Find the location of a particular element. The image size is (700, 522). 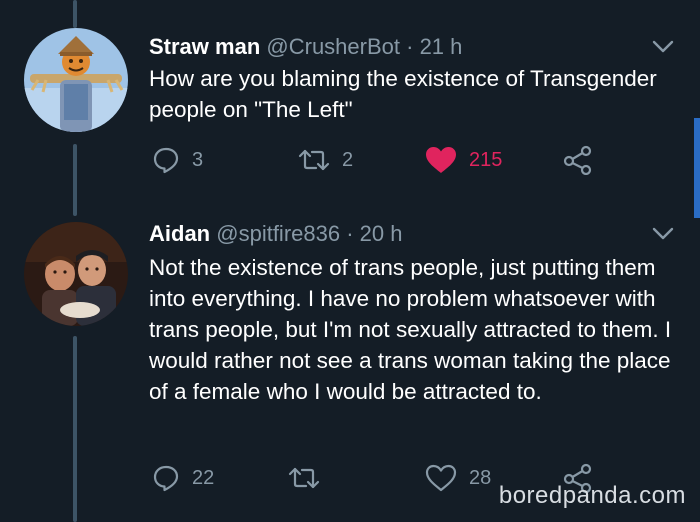

avatar-scarecrow is located at coordinates (76, 80).